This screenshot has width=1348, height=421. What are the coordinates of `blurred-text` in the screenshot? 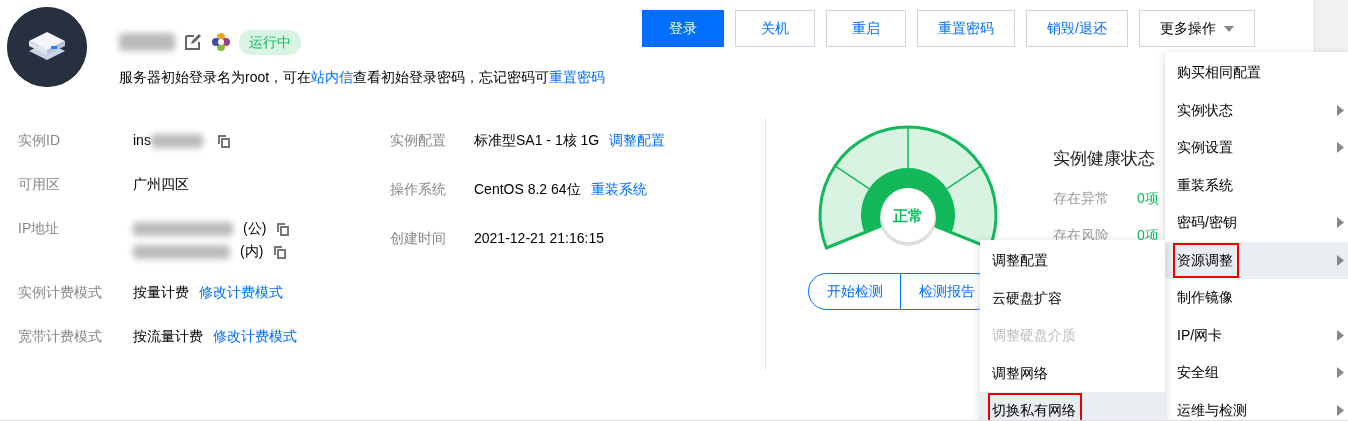 It's located at (176, 140).